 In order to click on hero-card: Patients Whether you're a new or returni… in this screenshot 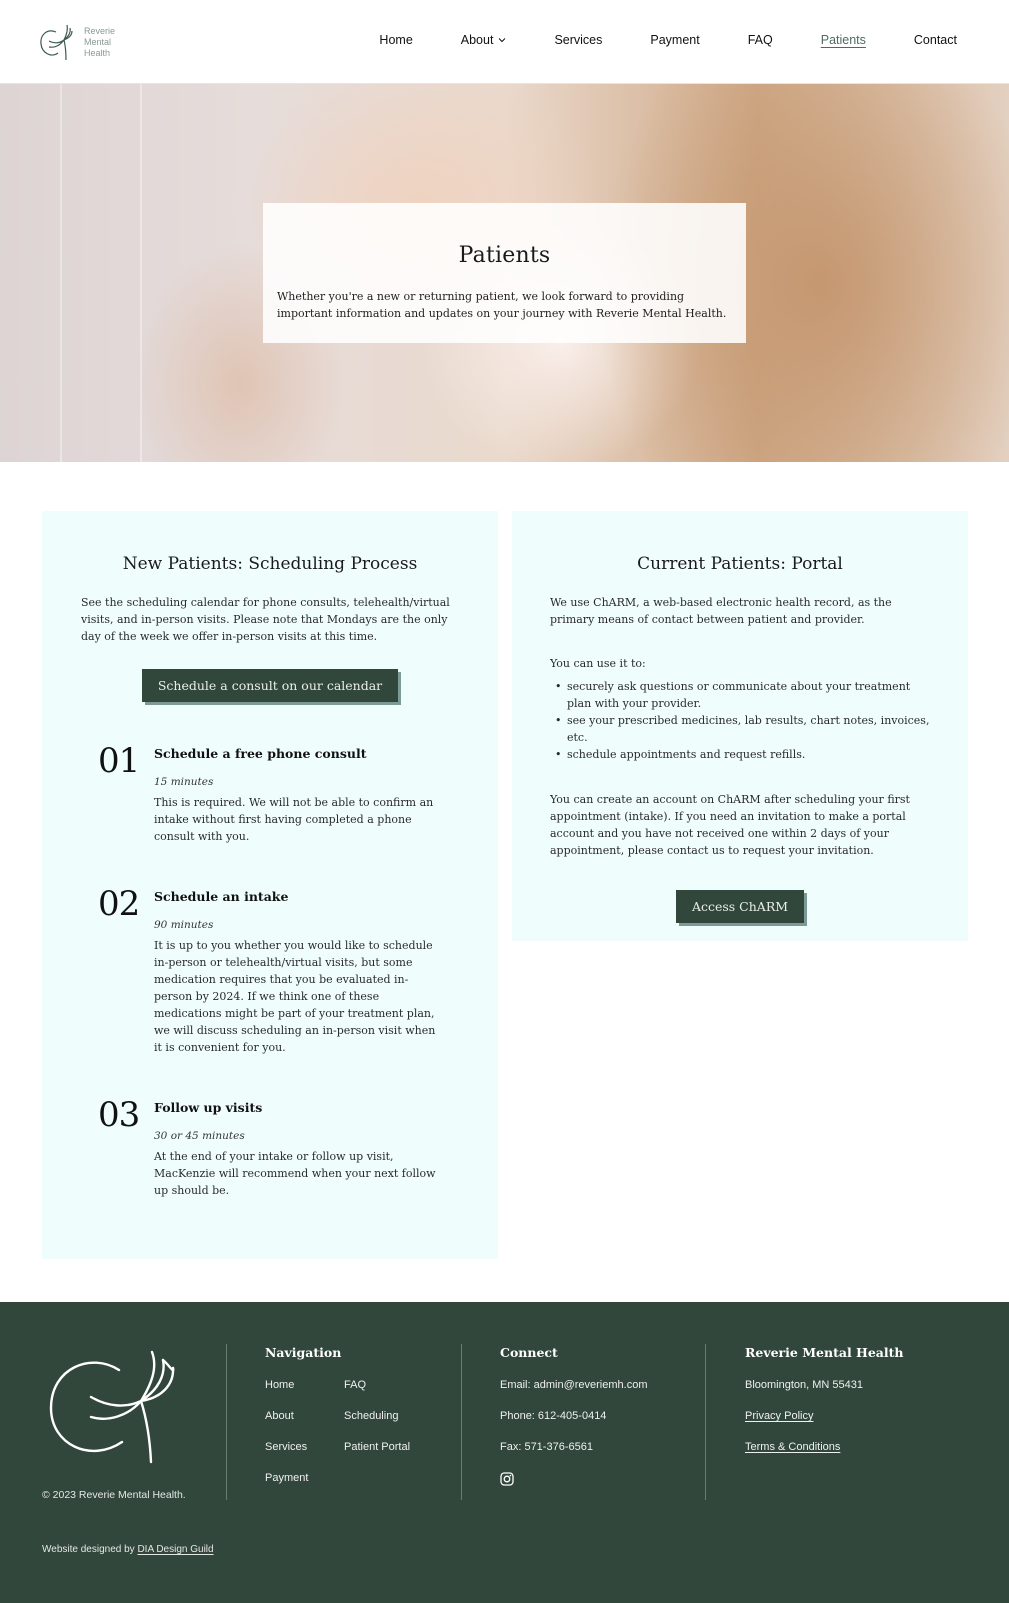, I will do `click(504, 273)`.